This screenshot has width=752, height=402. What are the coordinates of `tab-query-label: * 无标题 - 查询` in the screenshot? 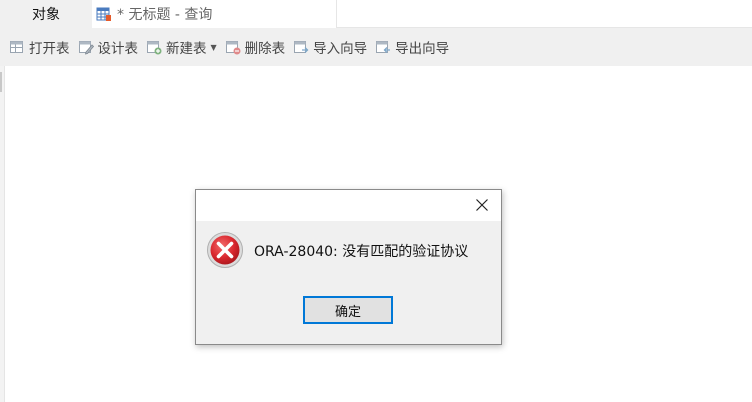 It's located at (165, 15).